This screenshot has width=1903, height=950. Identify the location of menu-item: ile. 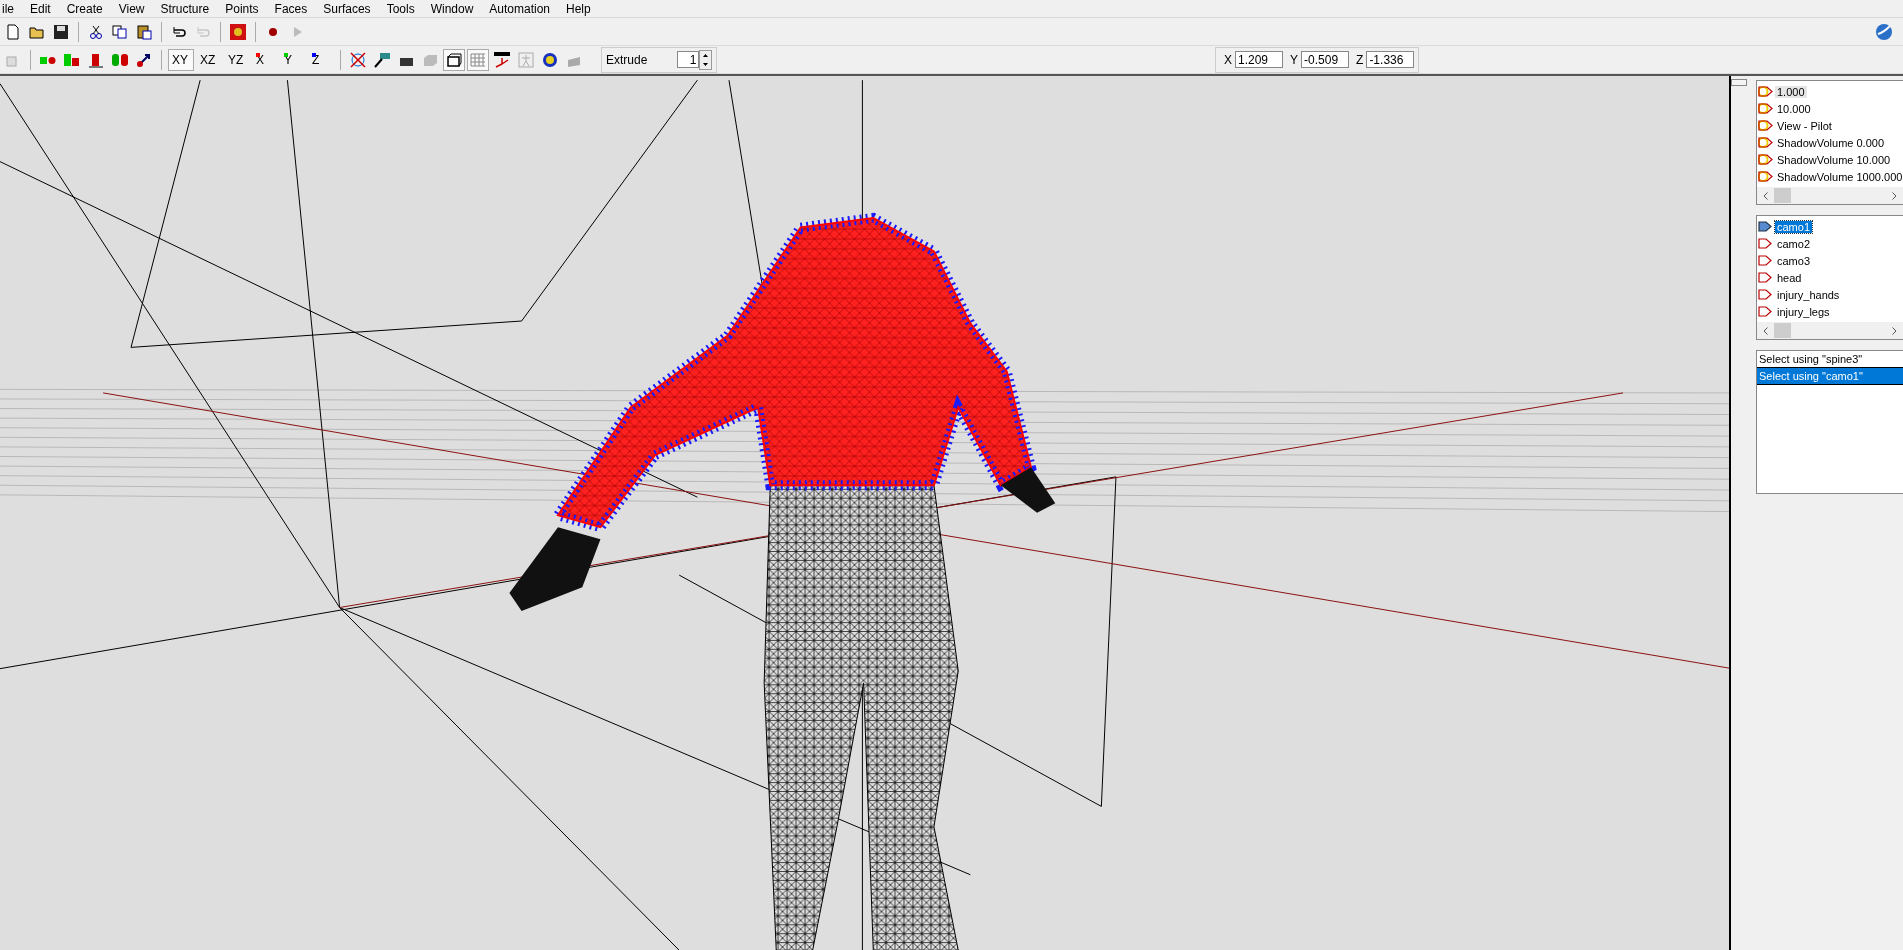
(8, 8).